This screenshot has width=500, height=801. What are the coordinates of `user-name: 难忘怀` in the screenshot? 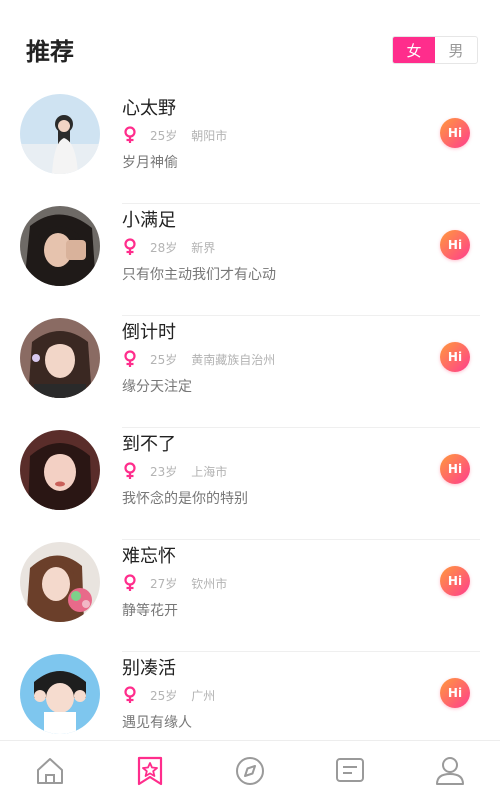 It's located at (149, 556).